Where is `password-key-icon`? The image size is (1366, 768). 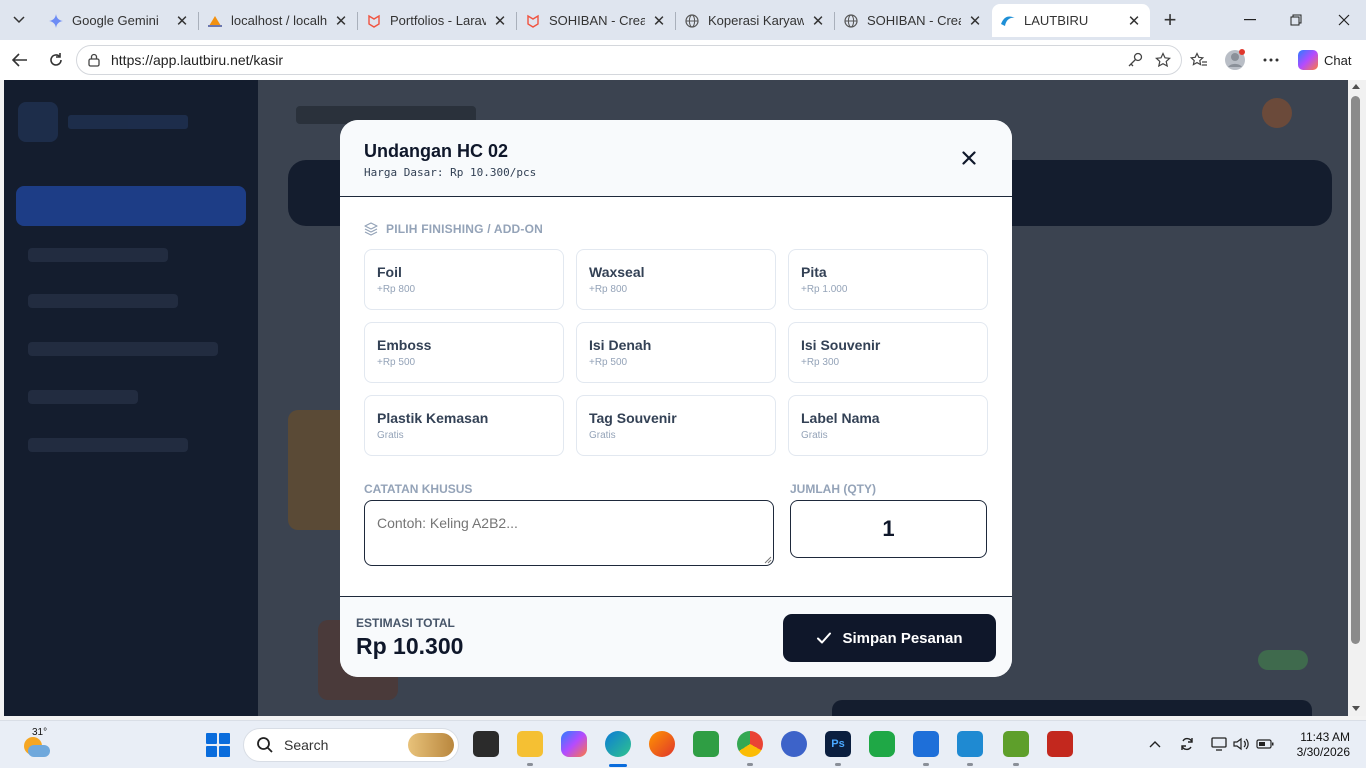 password-key-icon is located at coordinates (1135, 60).